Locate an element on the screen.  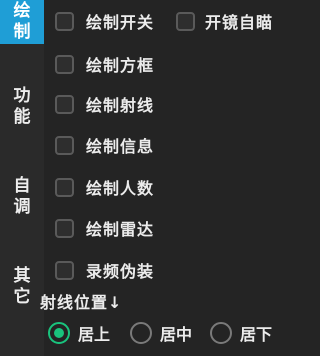
option-scope-aim: 开镜自瞄 is located at coordinates (224, 21).